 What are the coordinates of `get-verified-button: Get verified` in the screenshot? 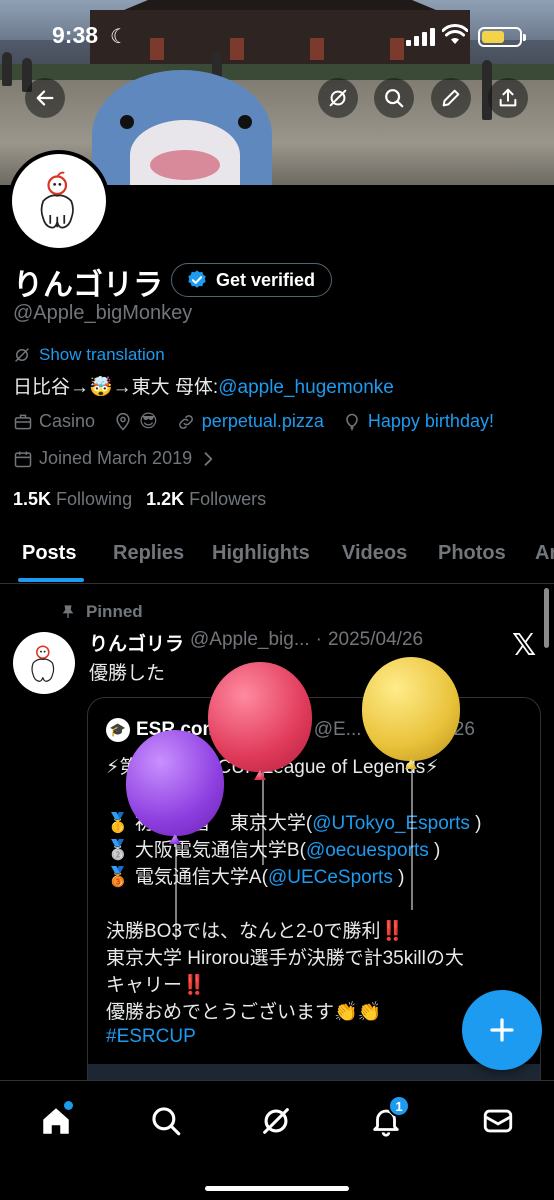 It's located at (252, 280).